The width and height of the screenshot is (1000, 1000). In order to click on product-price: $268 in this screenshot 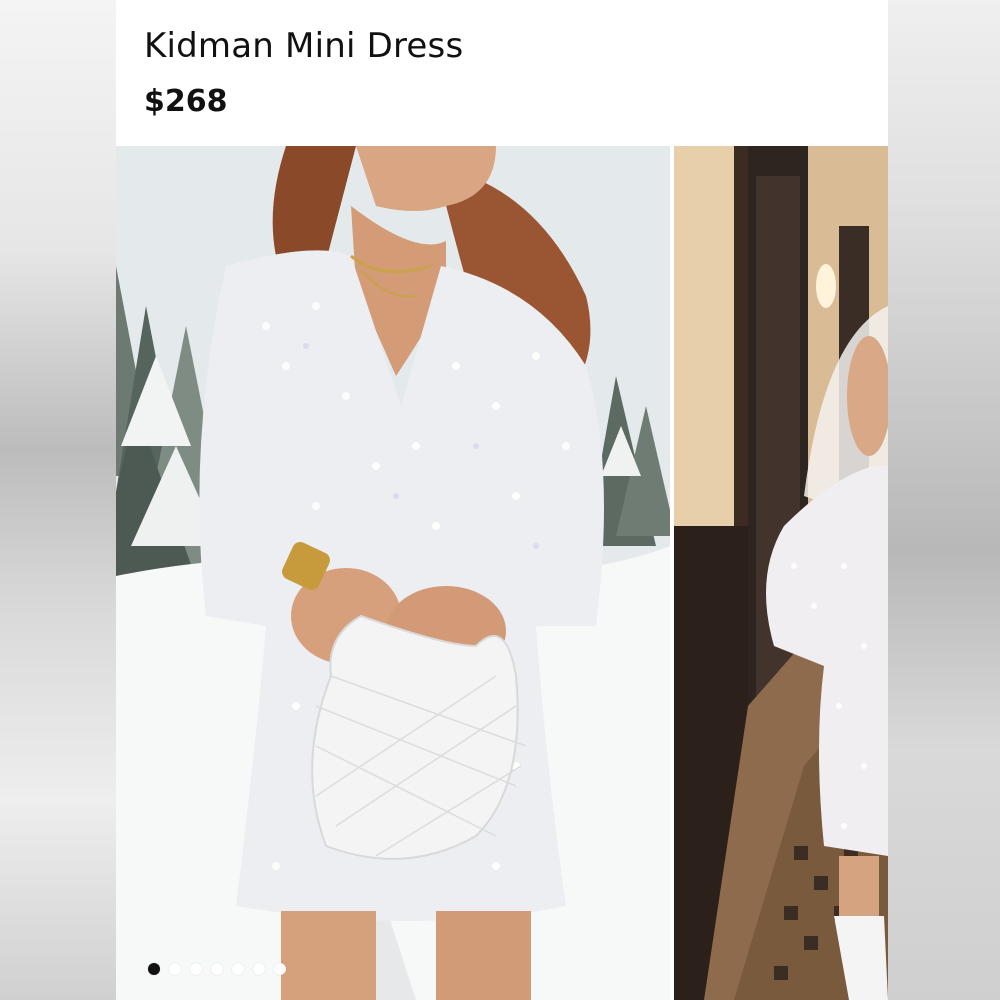, I will do `click(186, 101)`.